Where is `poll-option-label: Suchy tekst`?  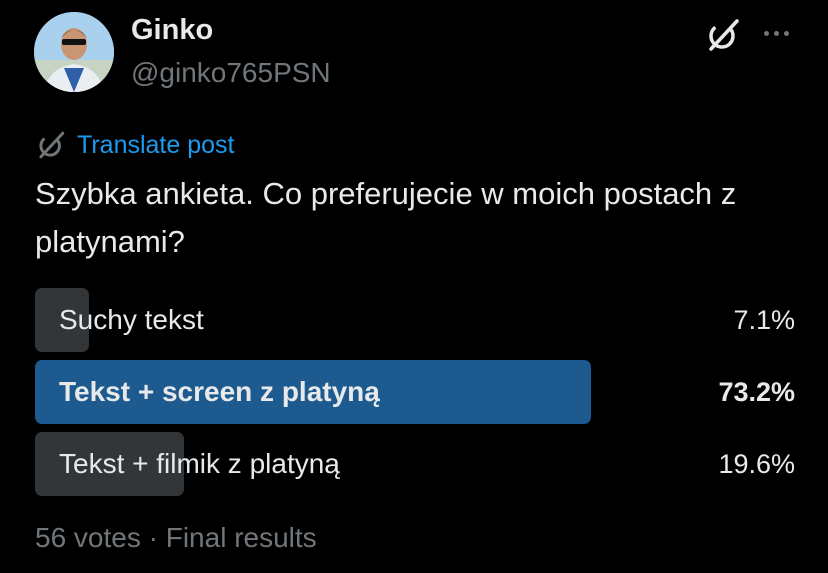 poll-option-label: Suchy tekst is located at coordinates (131, 319).